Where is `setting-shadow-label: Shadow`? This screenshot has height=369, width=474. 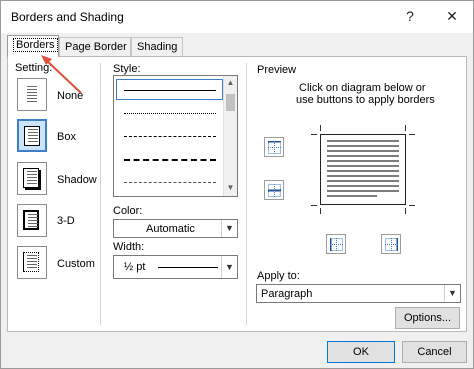
setting-shadow-label: Shadow is located at coordinates (77, 180).